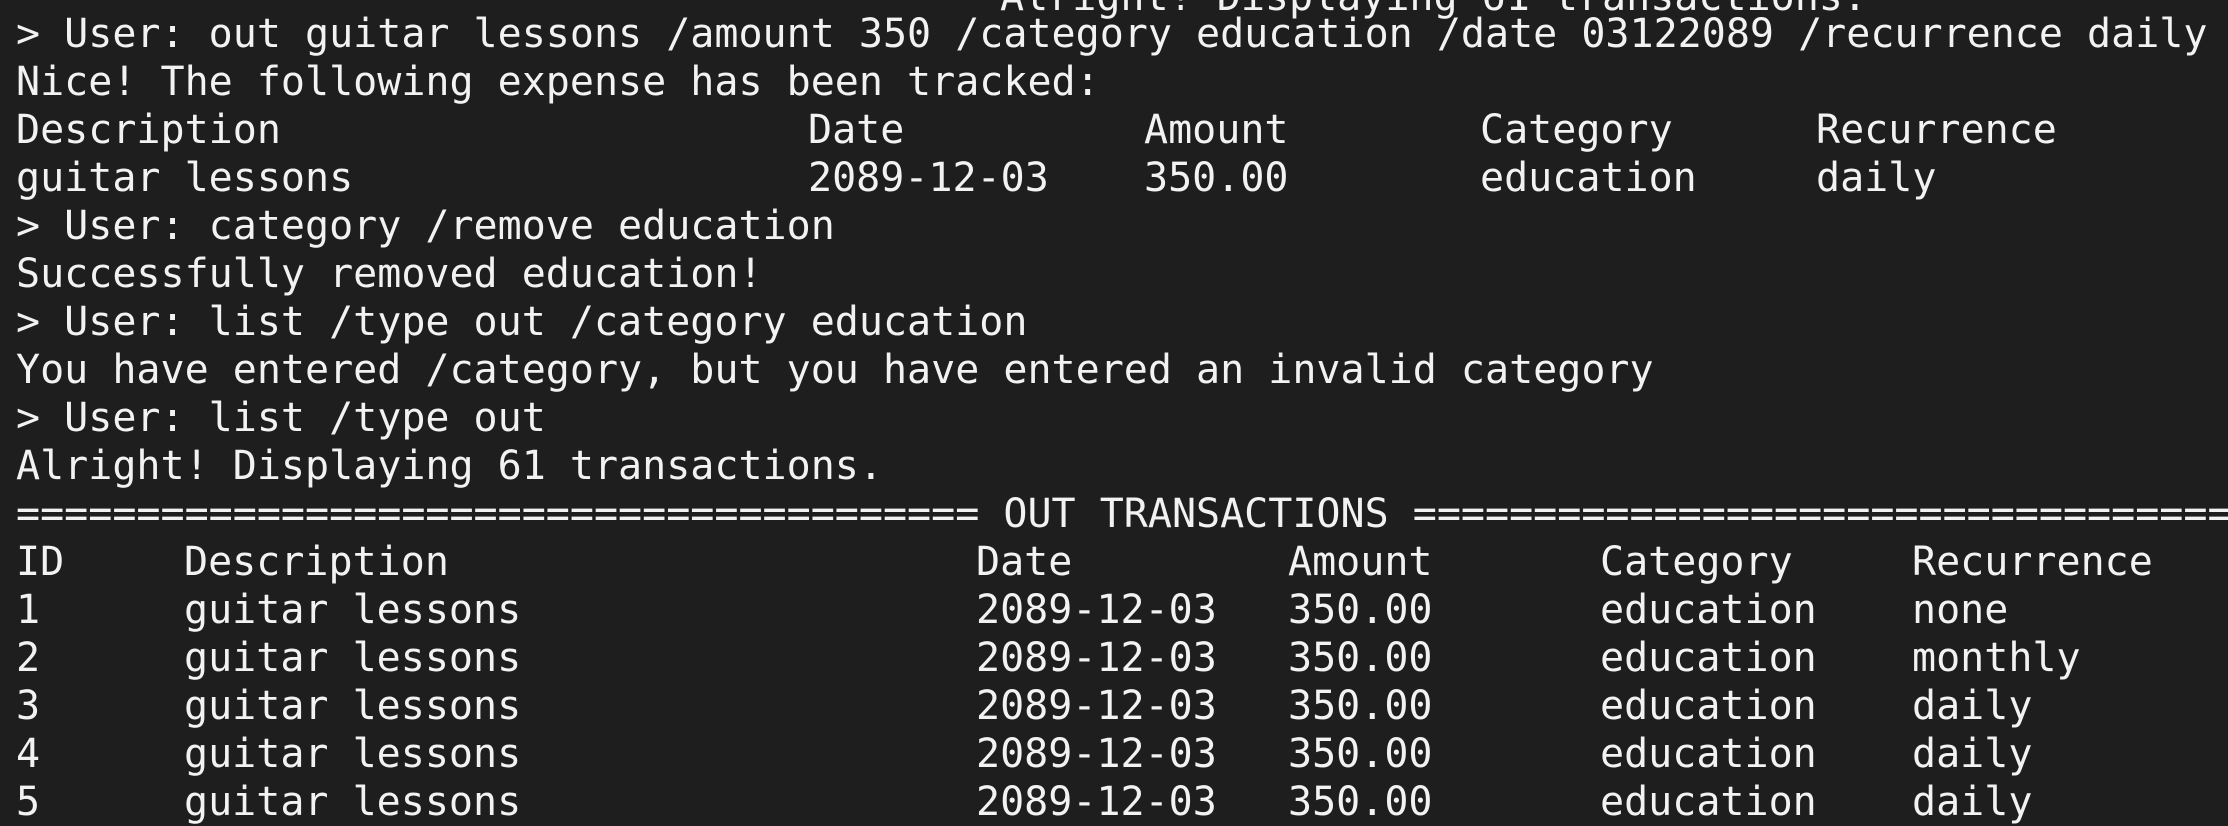  What do you see at coordinates (28, 802) in the screenshot?
I see `cell-id: 5` at bounding box center [28, 802].